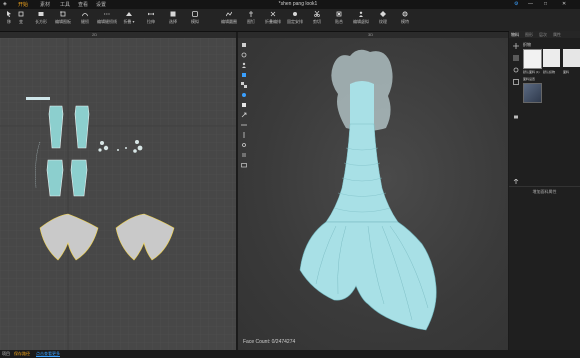 Image resolution: width=580 pixels, height=358 pixels. Describe the element at coordinates (244, 145) in the screenshot. I see `hand-icon` at that location.